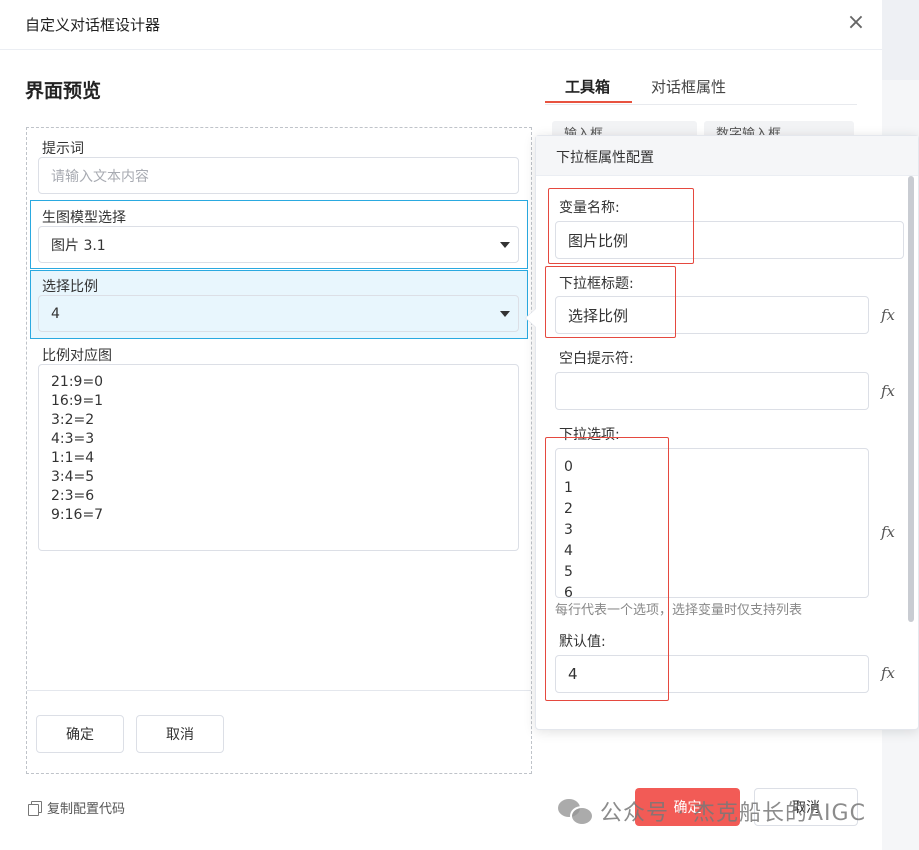 This screenshot has width=919, height=850. I want to click on tabs-baseline, so click(701, 104).